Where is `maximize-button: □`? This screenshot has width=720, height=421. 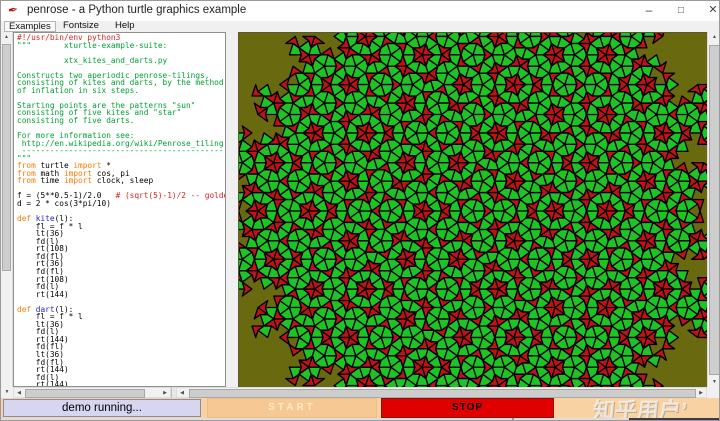
maximize-button: □ is located at coordinates (681, 11).